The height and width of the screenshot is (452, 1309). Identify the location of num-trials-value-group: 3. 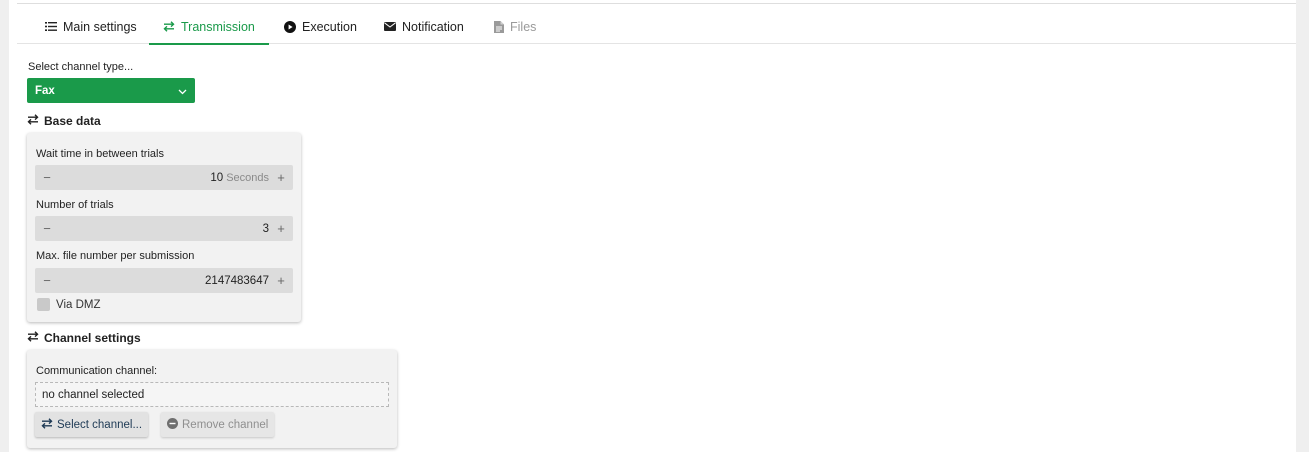
(266, 228).